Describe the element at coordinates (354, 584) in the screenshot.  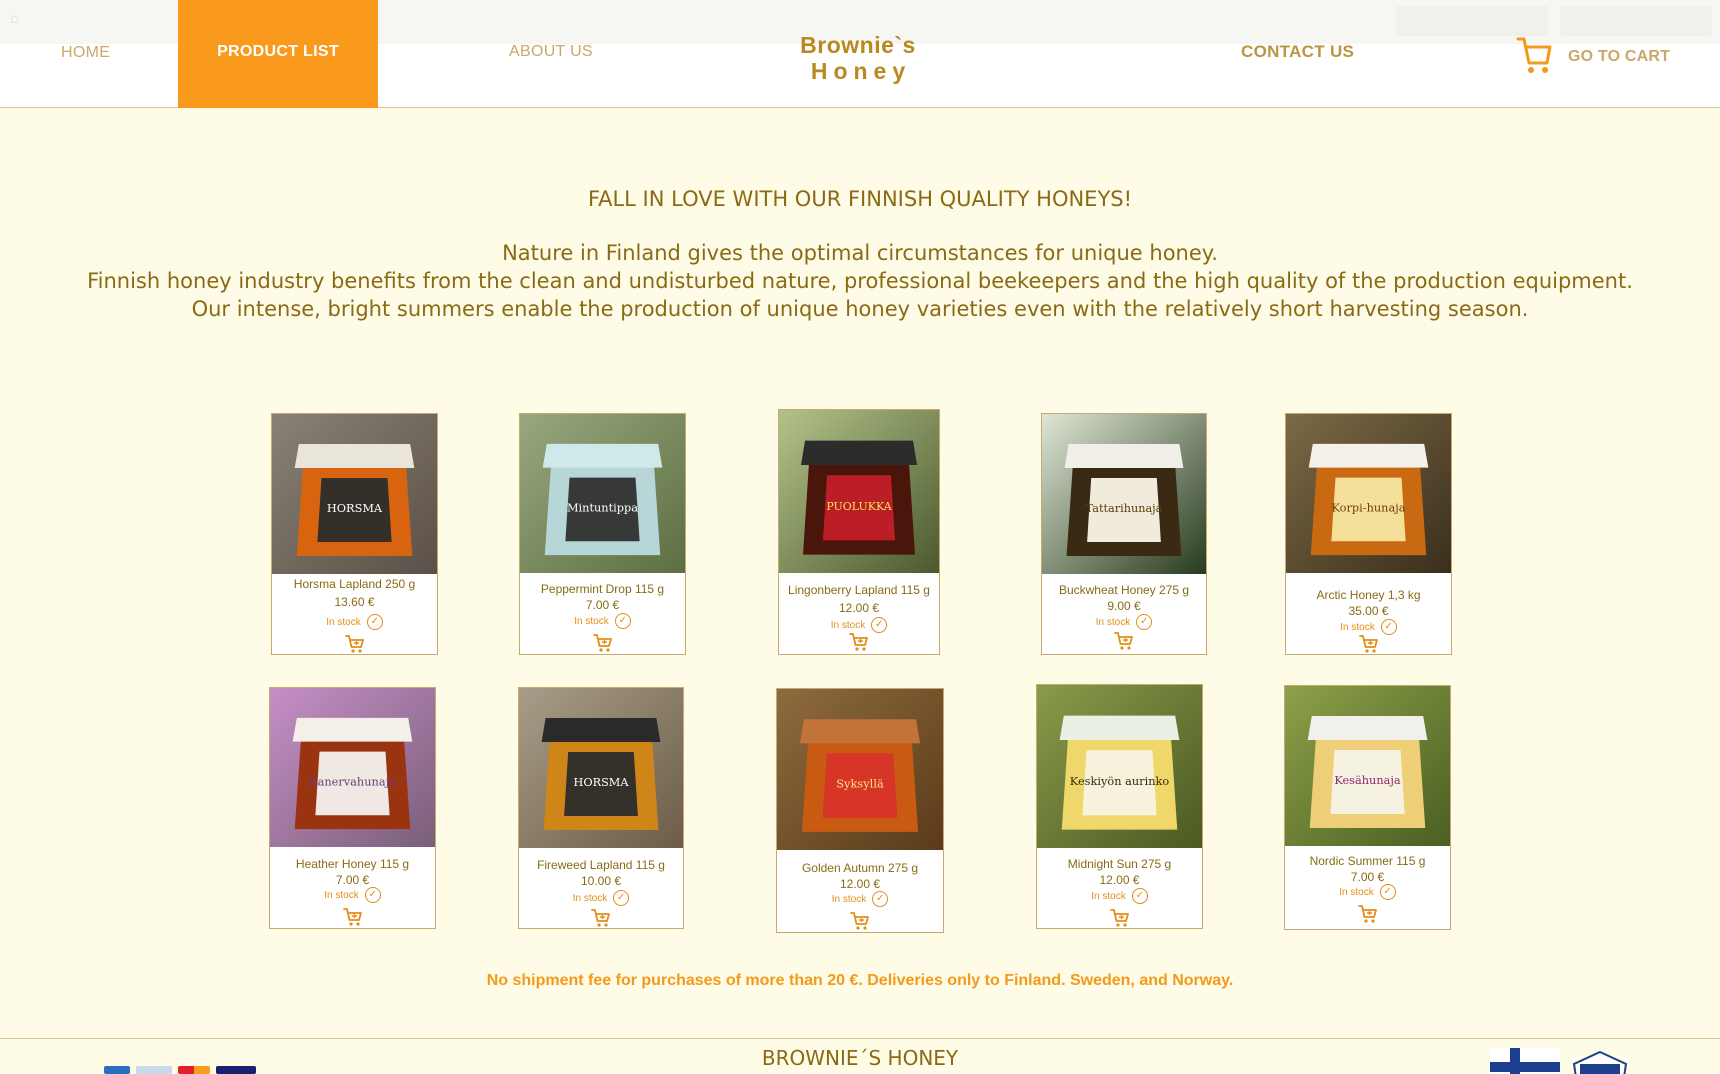
I see `product-name: Horsma Lapland 250 g` at that location.